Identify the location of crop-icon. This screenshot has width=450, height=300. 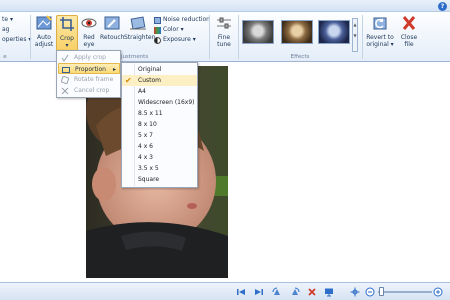
(67, 24).